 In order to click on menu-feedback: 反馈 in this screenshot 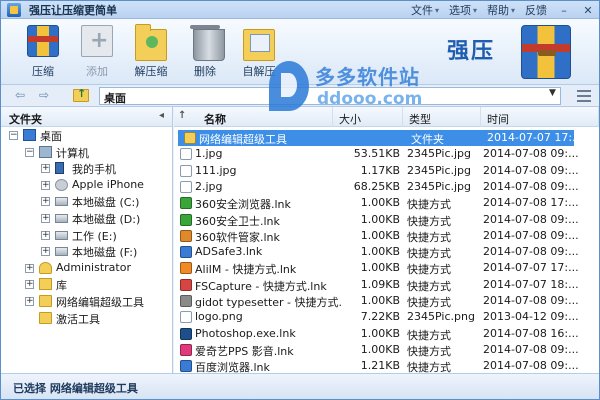, I will do `click(536, 10)`.